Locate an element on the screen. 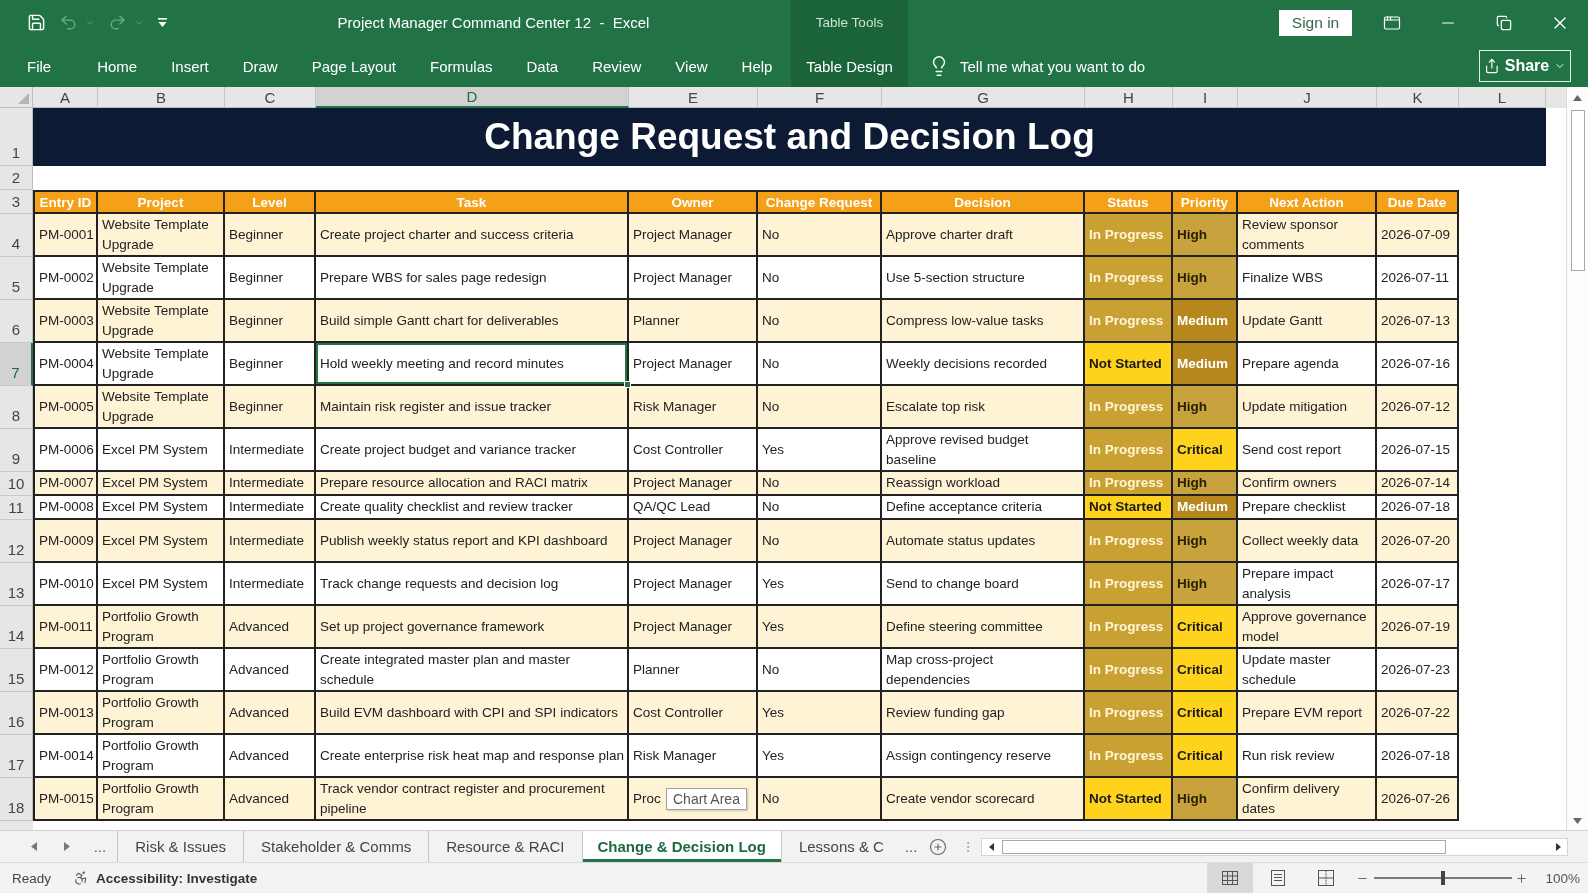  right-triangle-icon is located at coordinates (1558, 846).